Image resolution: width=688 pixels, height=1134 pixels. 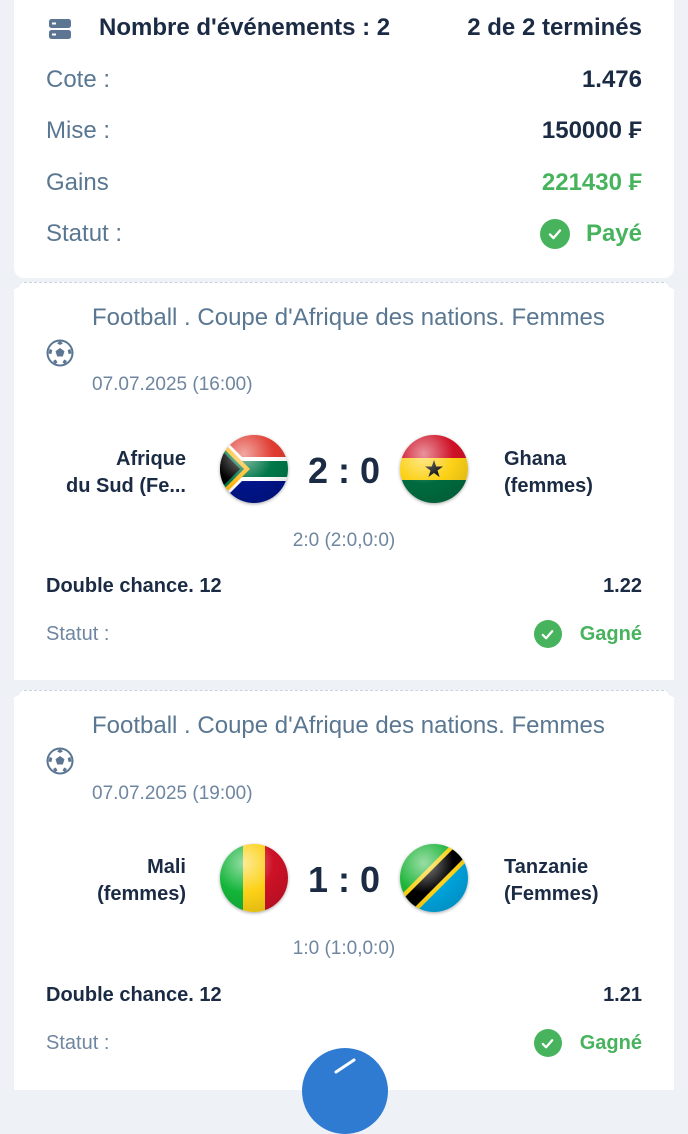 I want to click on bet-row: Double chance. 12 1.22, so click(x=344, y=586).